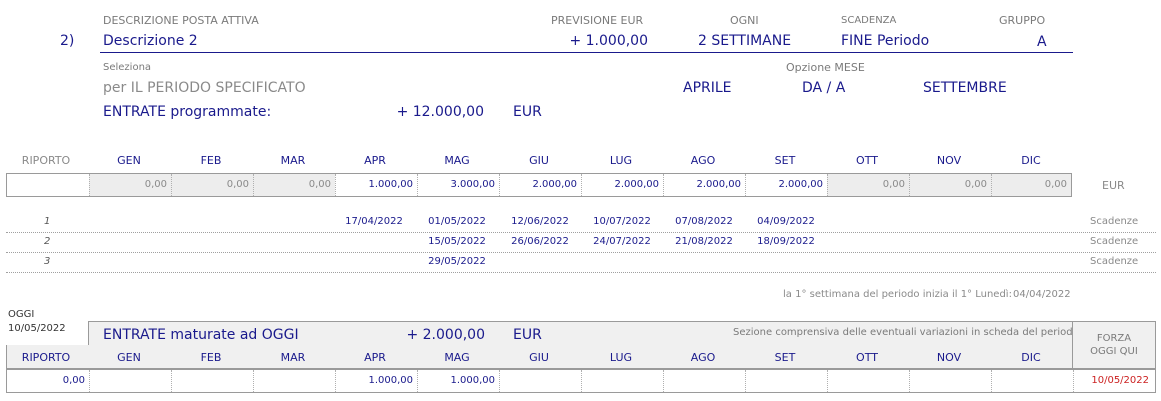  What do you see at coordinates (622, 221) in the screenshot?
I see `schedule-date: 10/07/2022` at bounding box center [622, 221].